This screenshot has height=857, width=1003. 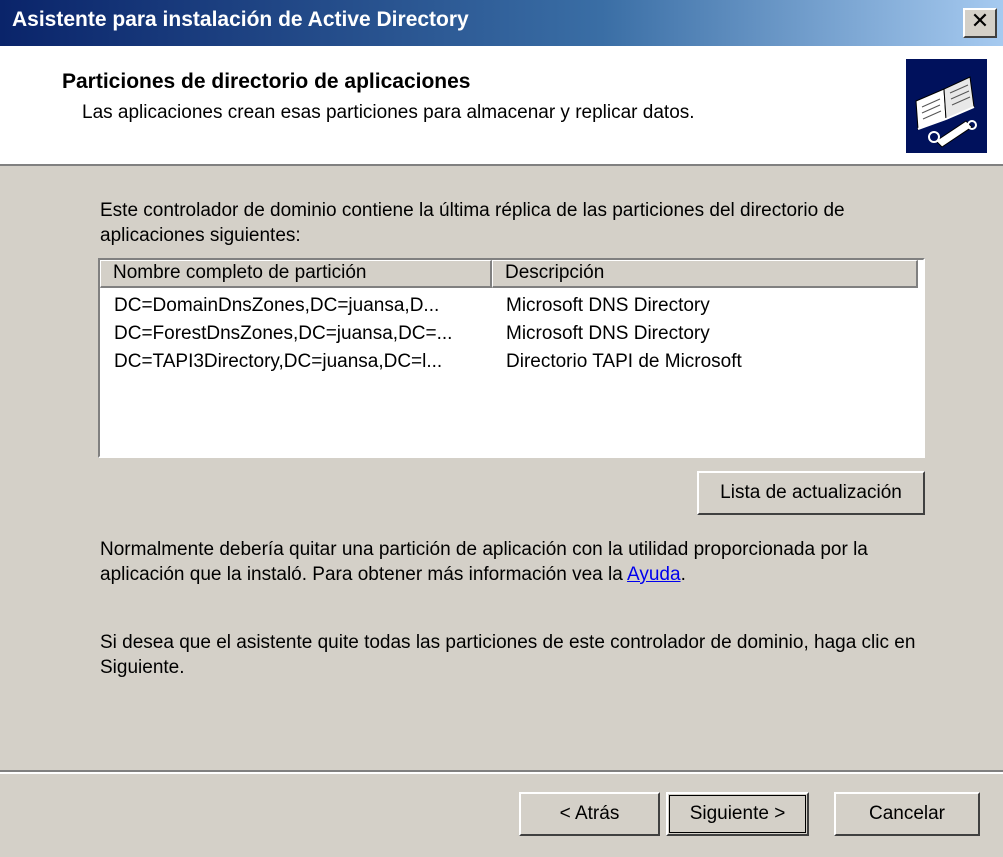 What do you see at coordinates (501, 772) in the screenshot?
I see `footer-separator` at bounding box center [501, 772].